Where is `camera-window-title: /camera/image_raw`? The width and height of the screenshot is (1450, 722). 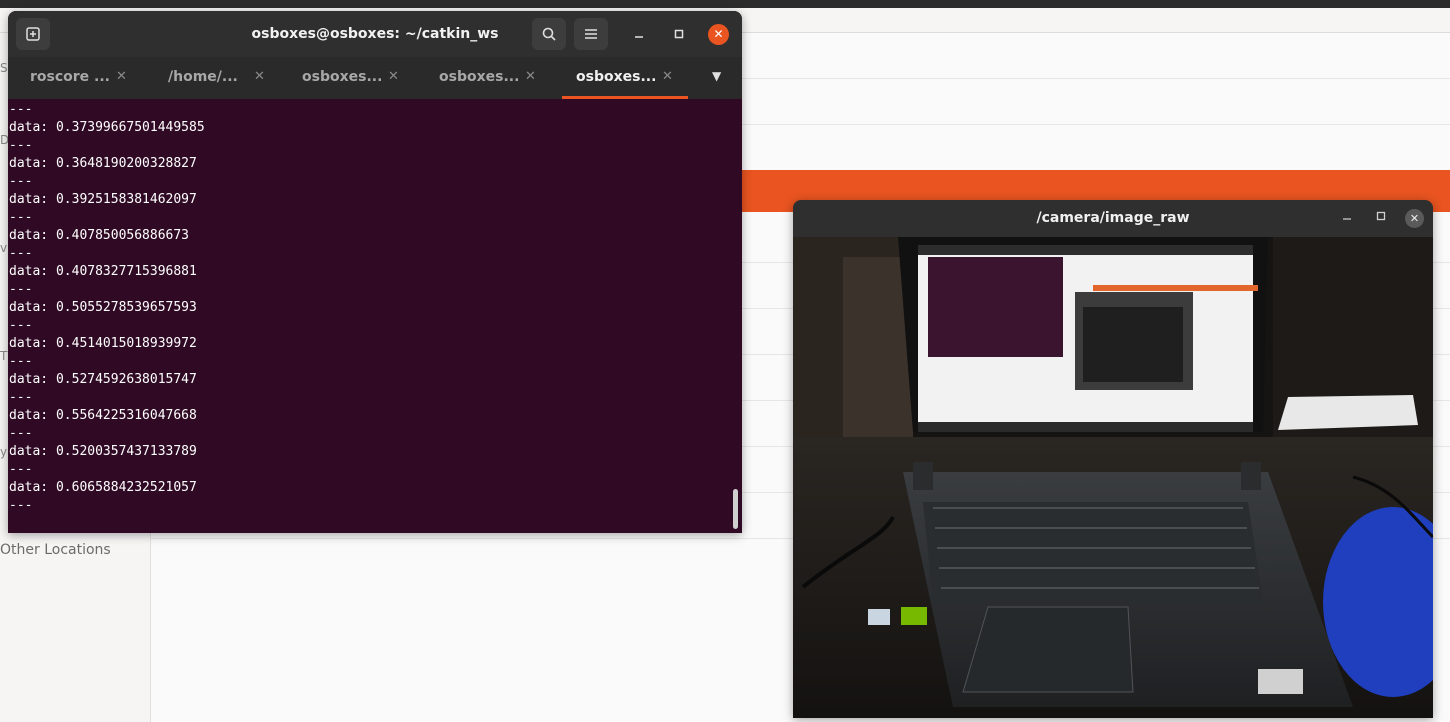
camera-window-title: /camera/image_raw is located at coordinates (1113, 218).